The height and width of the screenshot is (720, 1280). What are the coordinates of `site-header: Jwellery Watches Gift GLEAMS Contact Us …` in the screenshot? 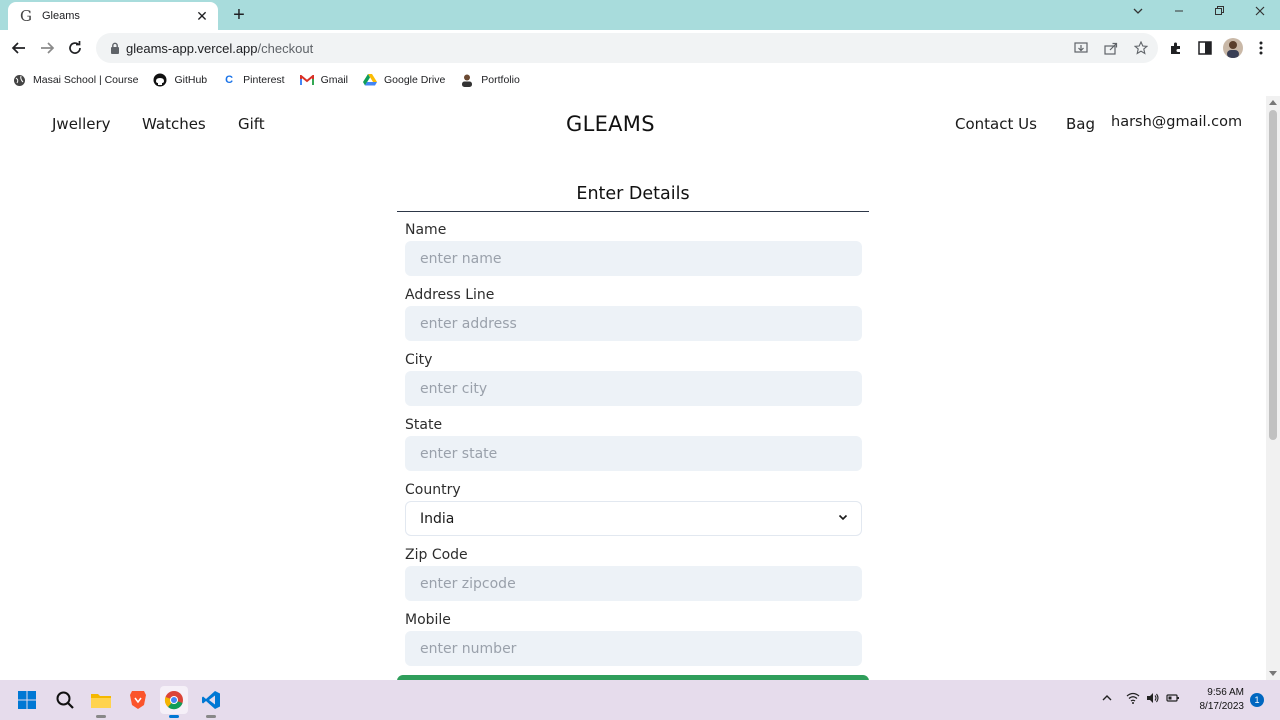 It's located at (633, 126).